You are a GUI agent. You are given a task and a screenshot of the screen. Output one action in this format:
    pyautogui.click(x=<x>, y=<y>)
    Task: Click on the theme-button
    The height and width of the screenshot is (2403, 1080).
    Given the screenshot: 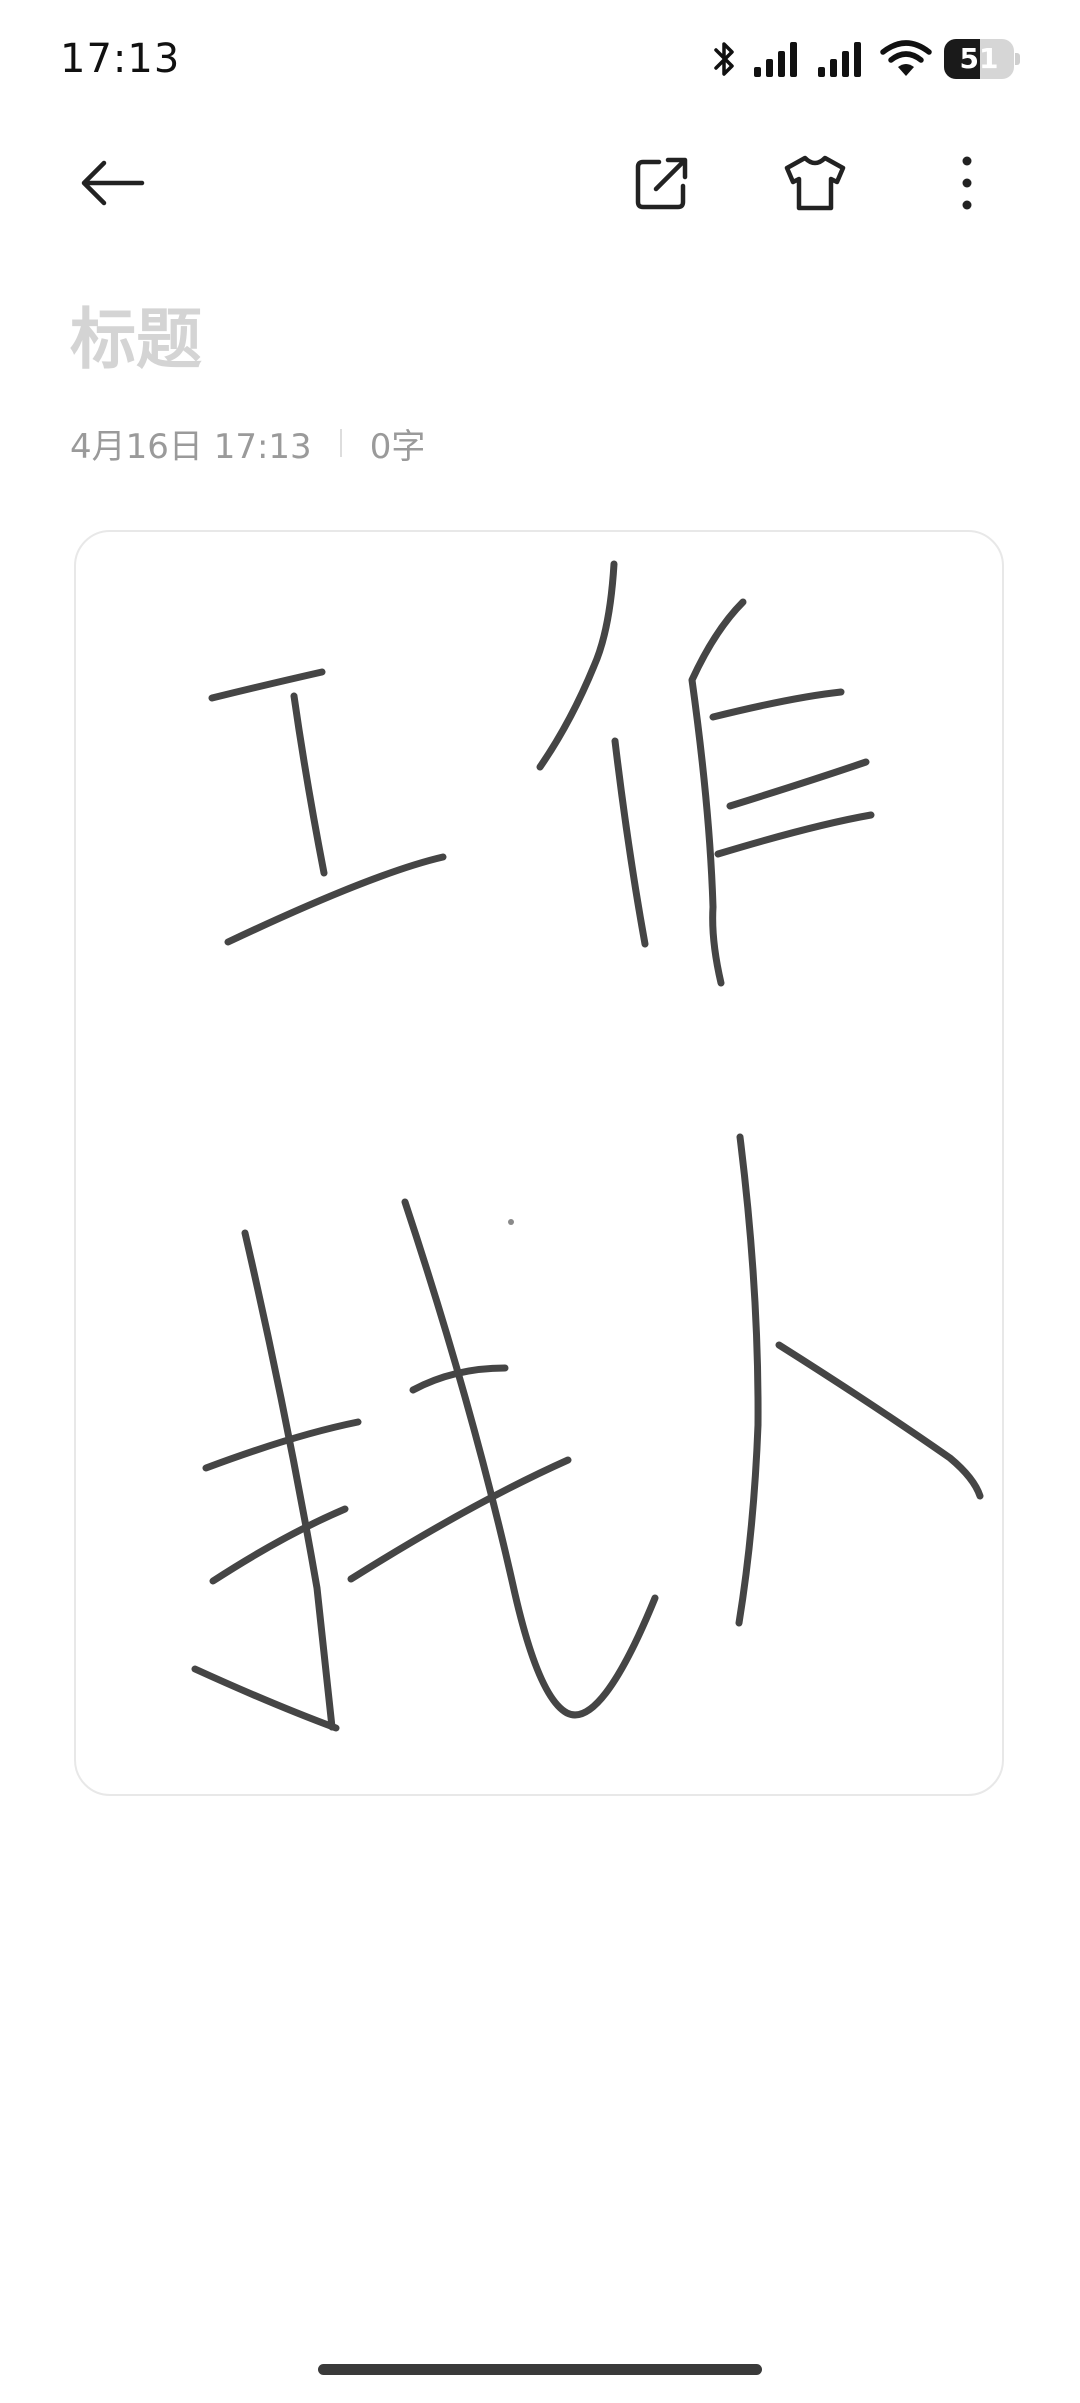 What is the action you would take?
    pyautogui.click(x=815, y=185)
    